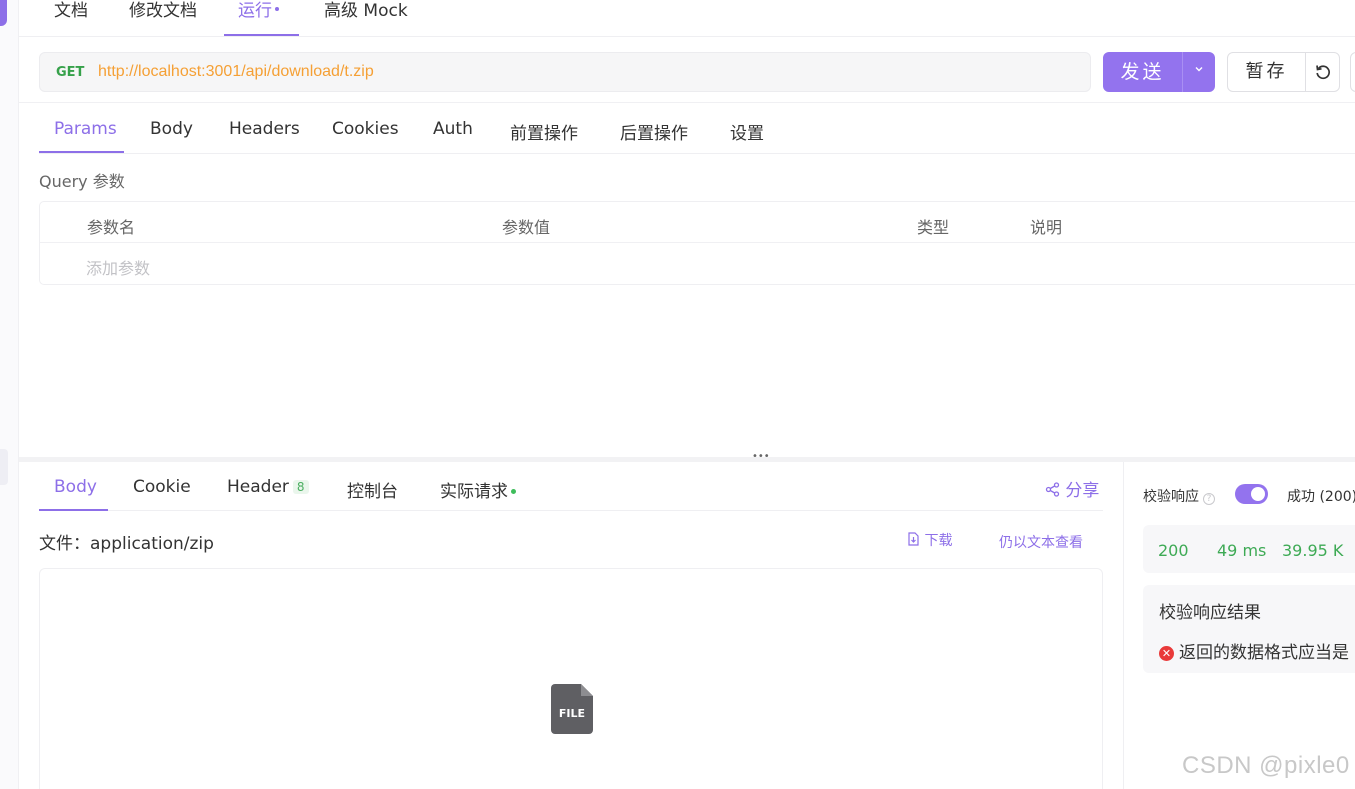 This screenshot has height=789, width=1355. What do you see at coordinates (365, 129) in the screenshot?
I see `tab-cookies: Cookies` at bounding box center [365, 129].